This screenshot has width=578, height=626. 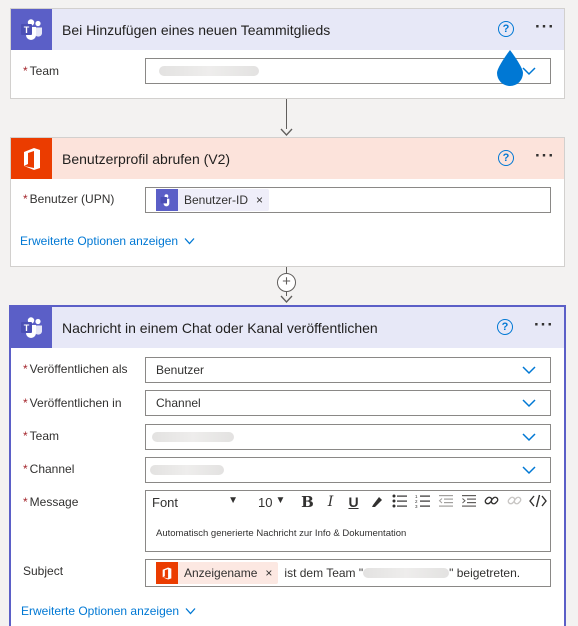 I want to click on unlink-icon, so click(x=514, y=502).